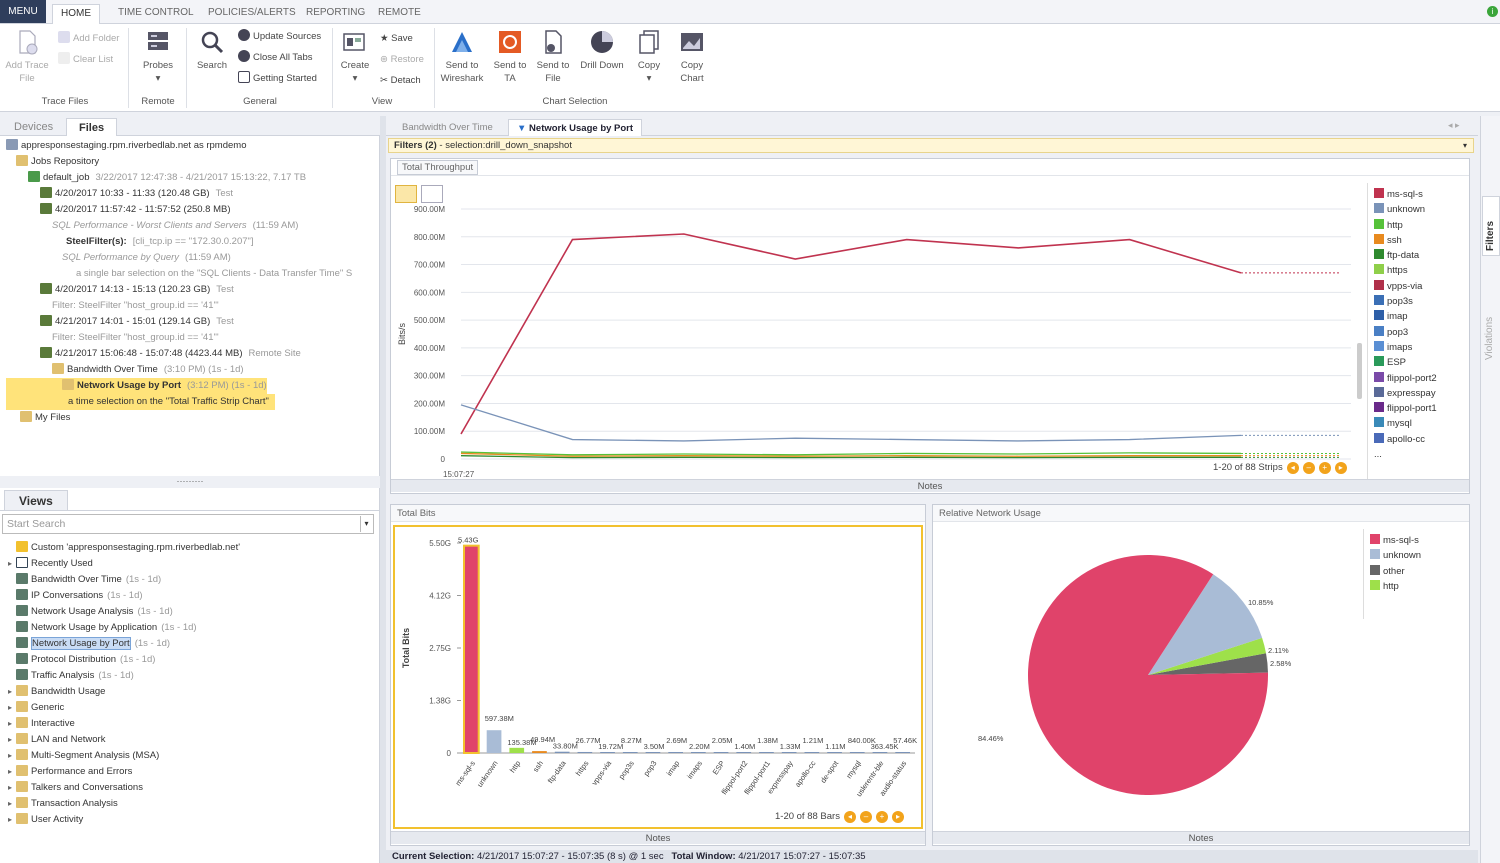 The height and width of the screenshot is (863, 1500). What do you see at coordinates (1420, 439) in the screenshot?
I see `legend-item: apollo-cc` at bounding box center [1420, 439].